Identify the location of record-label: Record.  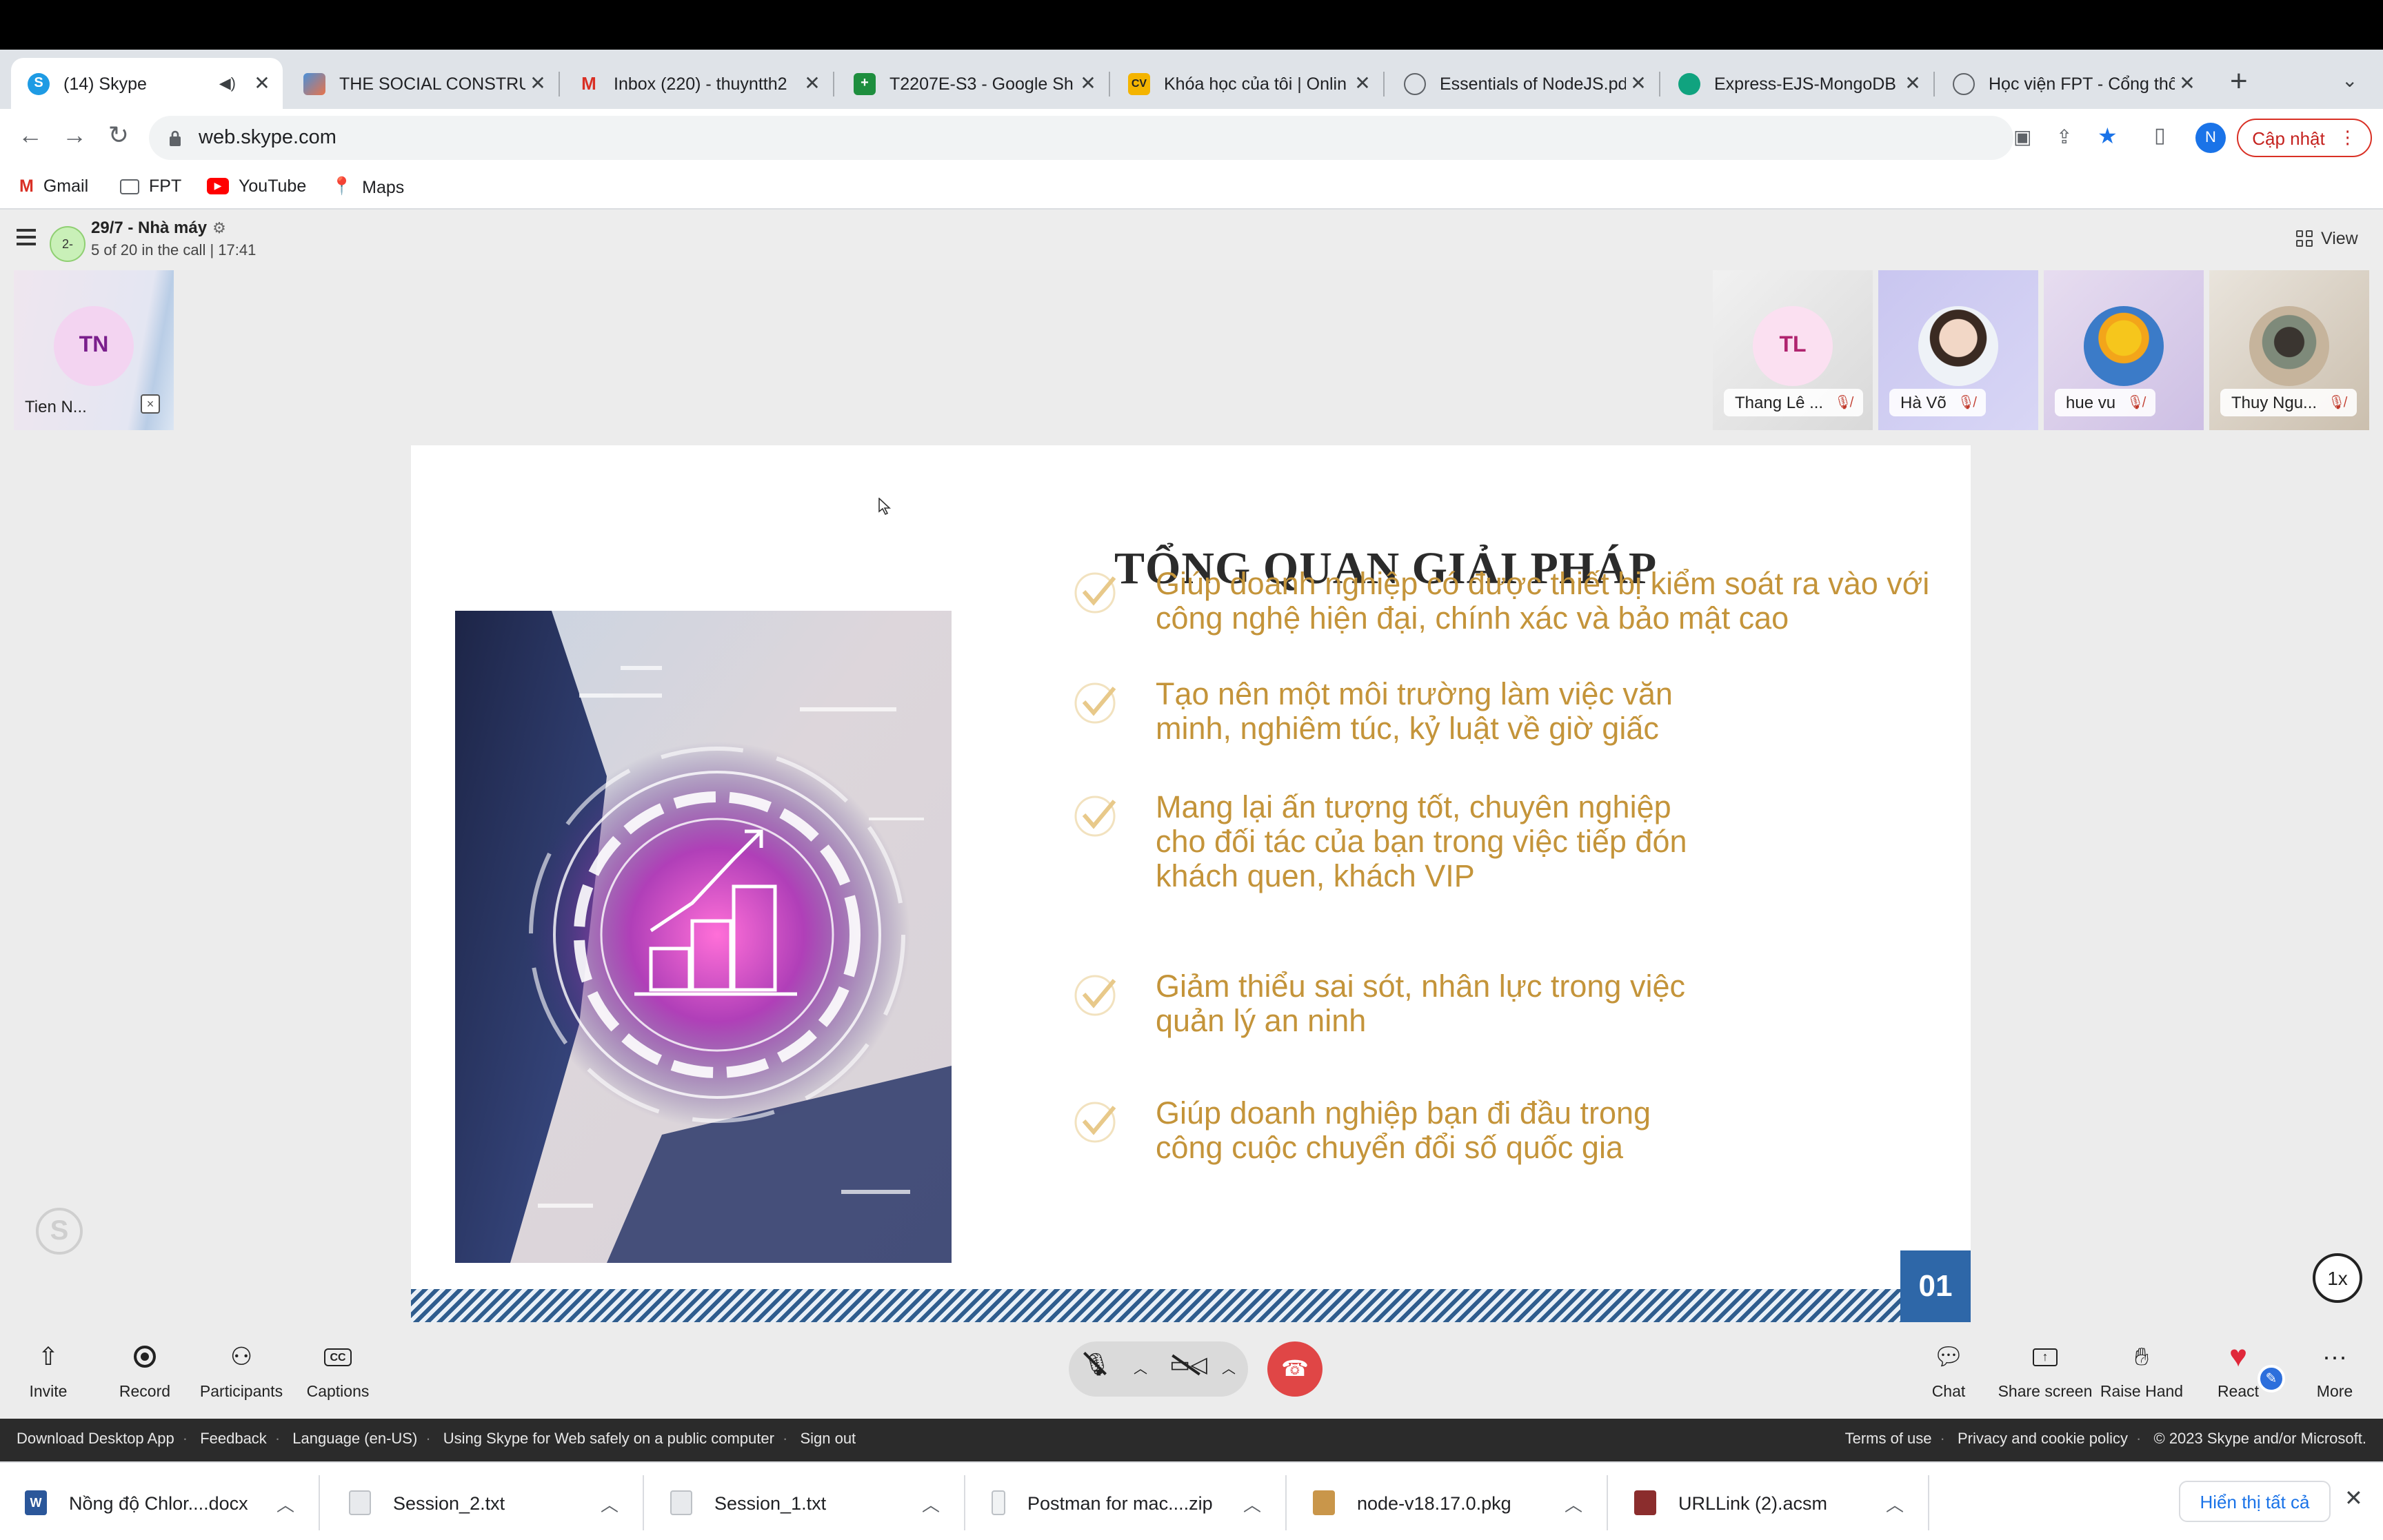
(145, 1393).